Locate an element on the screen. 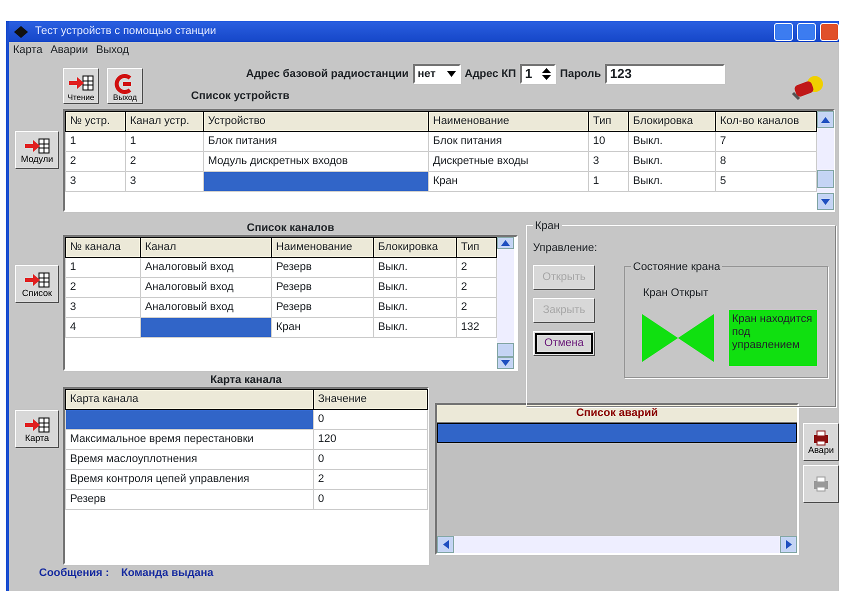 This screenshot has width=842, height=591. map-button: Карта is located at coordinates (37, 429).